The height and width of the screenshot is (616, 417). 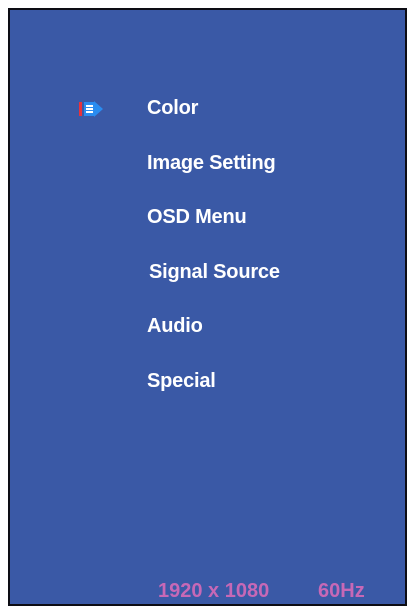 I want to click on menu-item-special: Special, so click(x=181, y=381).